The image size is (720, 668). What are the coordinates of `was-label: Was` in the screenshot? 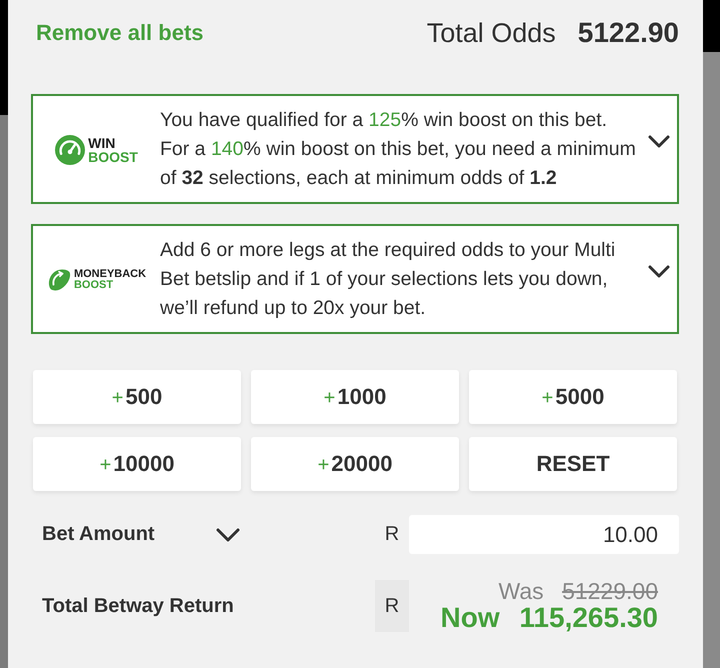 It's located at (521, 591).